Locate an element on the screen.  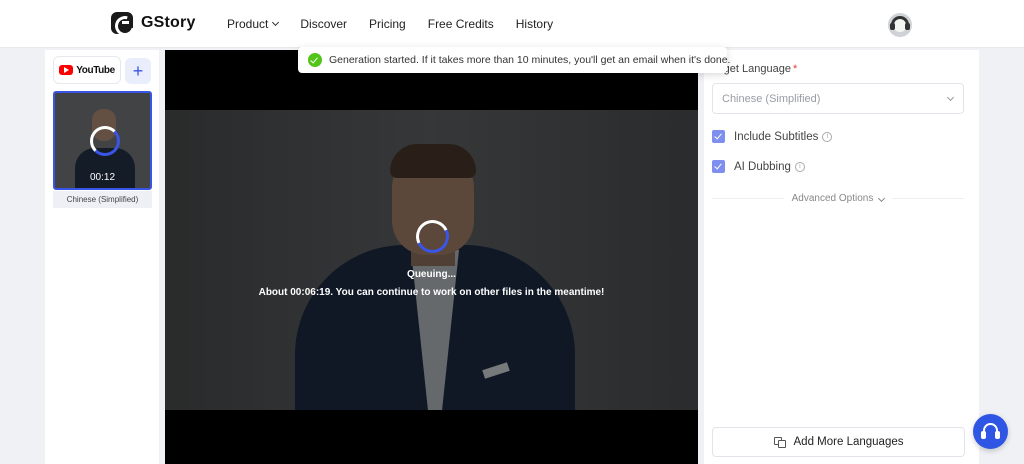
nav-pricing: Pricing is located at coordinates (387, 24).